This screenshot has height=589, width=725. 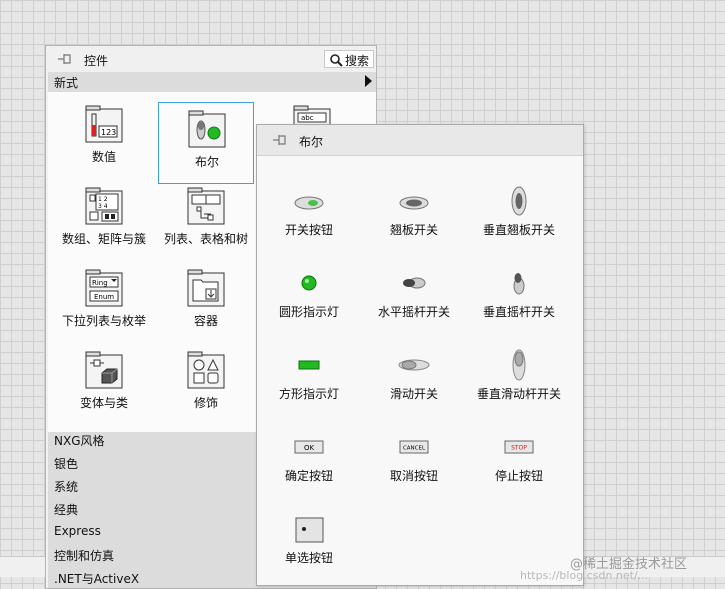 I want to click on bool-item-rocker-switch: 翘板开关, so click(x=414, y=209).